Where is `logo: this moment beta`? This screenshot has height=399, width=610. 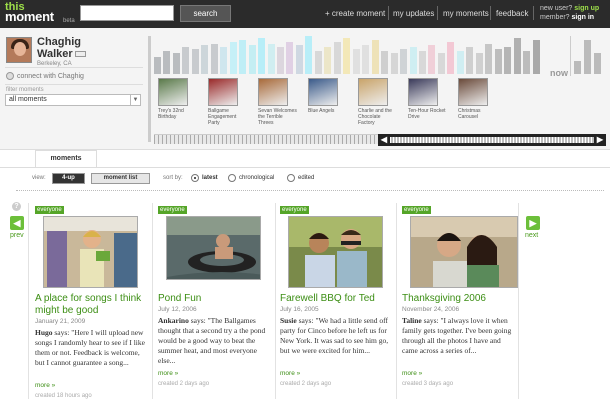
logo: this moment beta is located at coordinates (40, 13).